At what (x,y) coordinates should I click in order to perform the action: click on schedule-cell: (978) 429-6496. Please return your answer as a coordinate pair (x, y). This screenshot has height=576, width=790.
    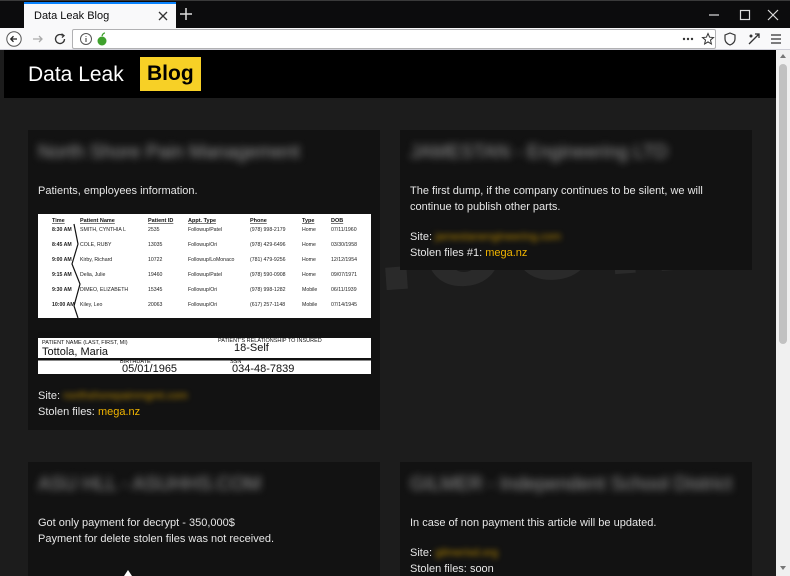
    Looking at the image, I should click on (268, 245).